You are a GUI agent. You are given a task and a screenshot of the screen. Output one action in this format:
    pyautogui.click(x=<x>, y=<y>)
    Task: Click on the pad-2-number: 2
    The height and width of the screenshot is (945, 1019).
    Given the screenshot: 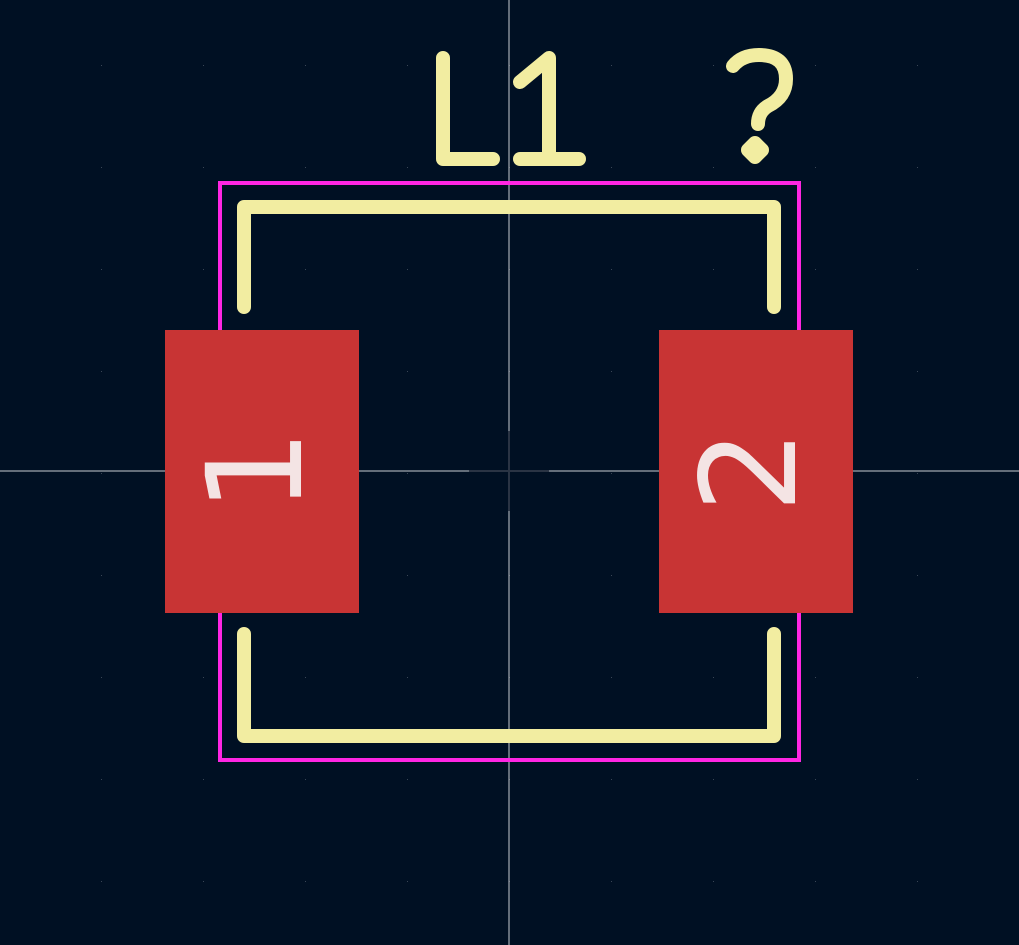 What is the action you would take?
    pyautogui.click(x=750, y=471)
    